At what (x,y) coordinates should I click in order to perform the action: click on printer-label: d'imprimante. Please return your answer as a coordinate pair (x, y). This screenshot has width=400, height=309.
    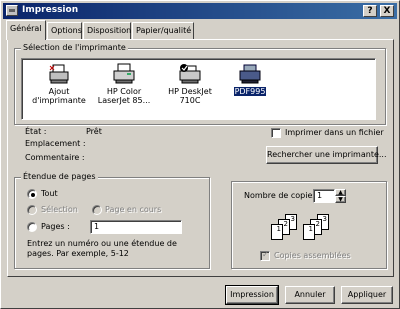
    Looking at the image, I should click on (59, 100).